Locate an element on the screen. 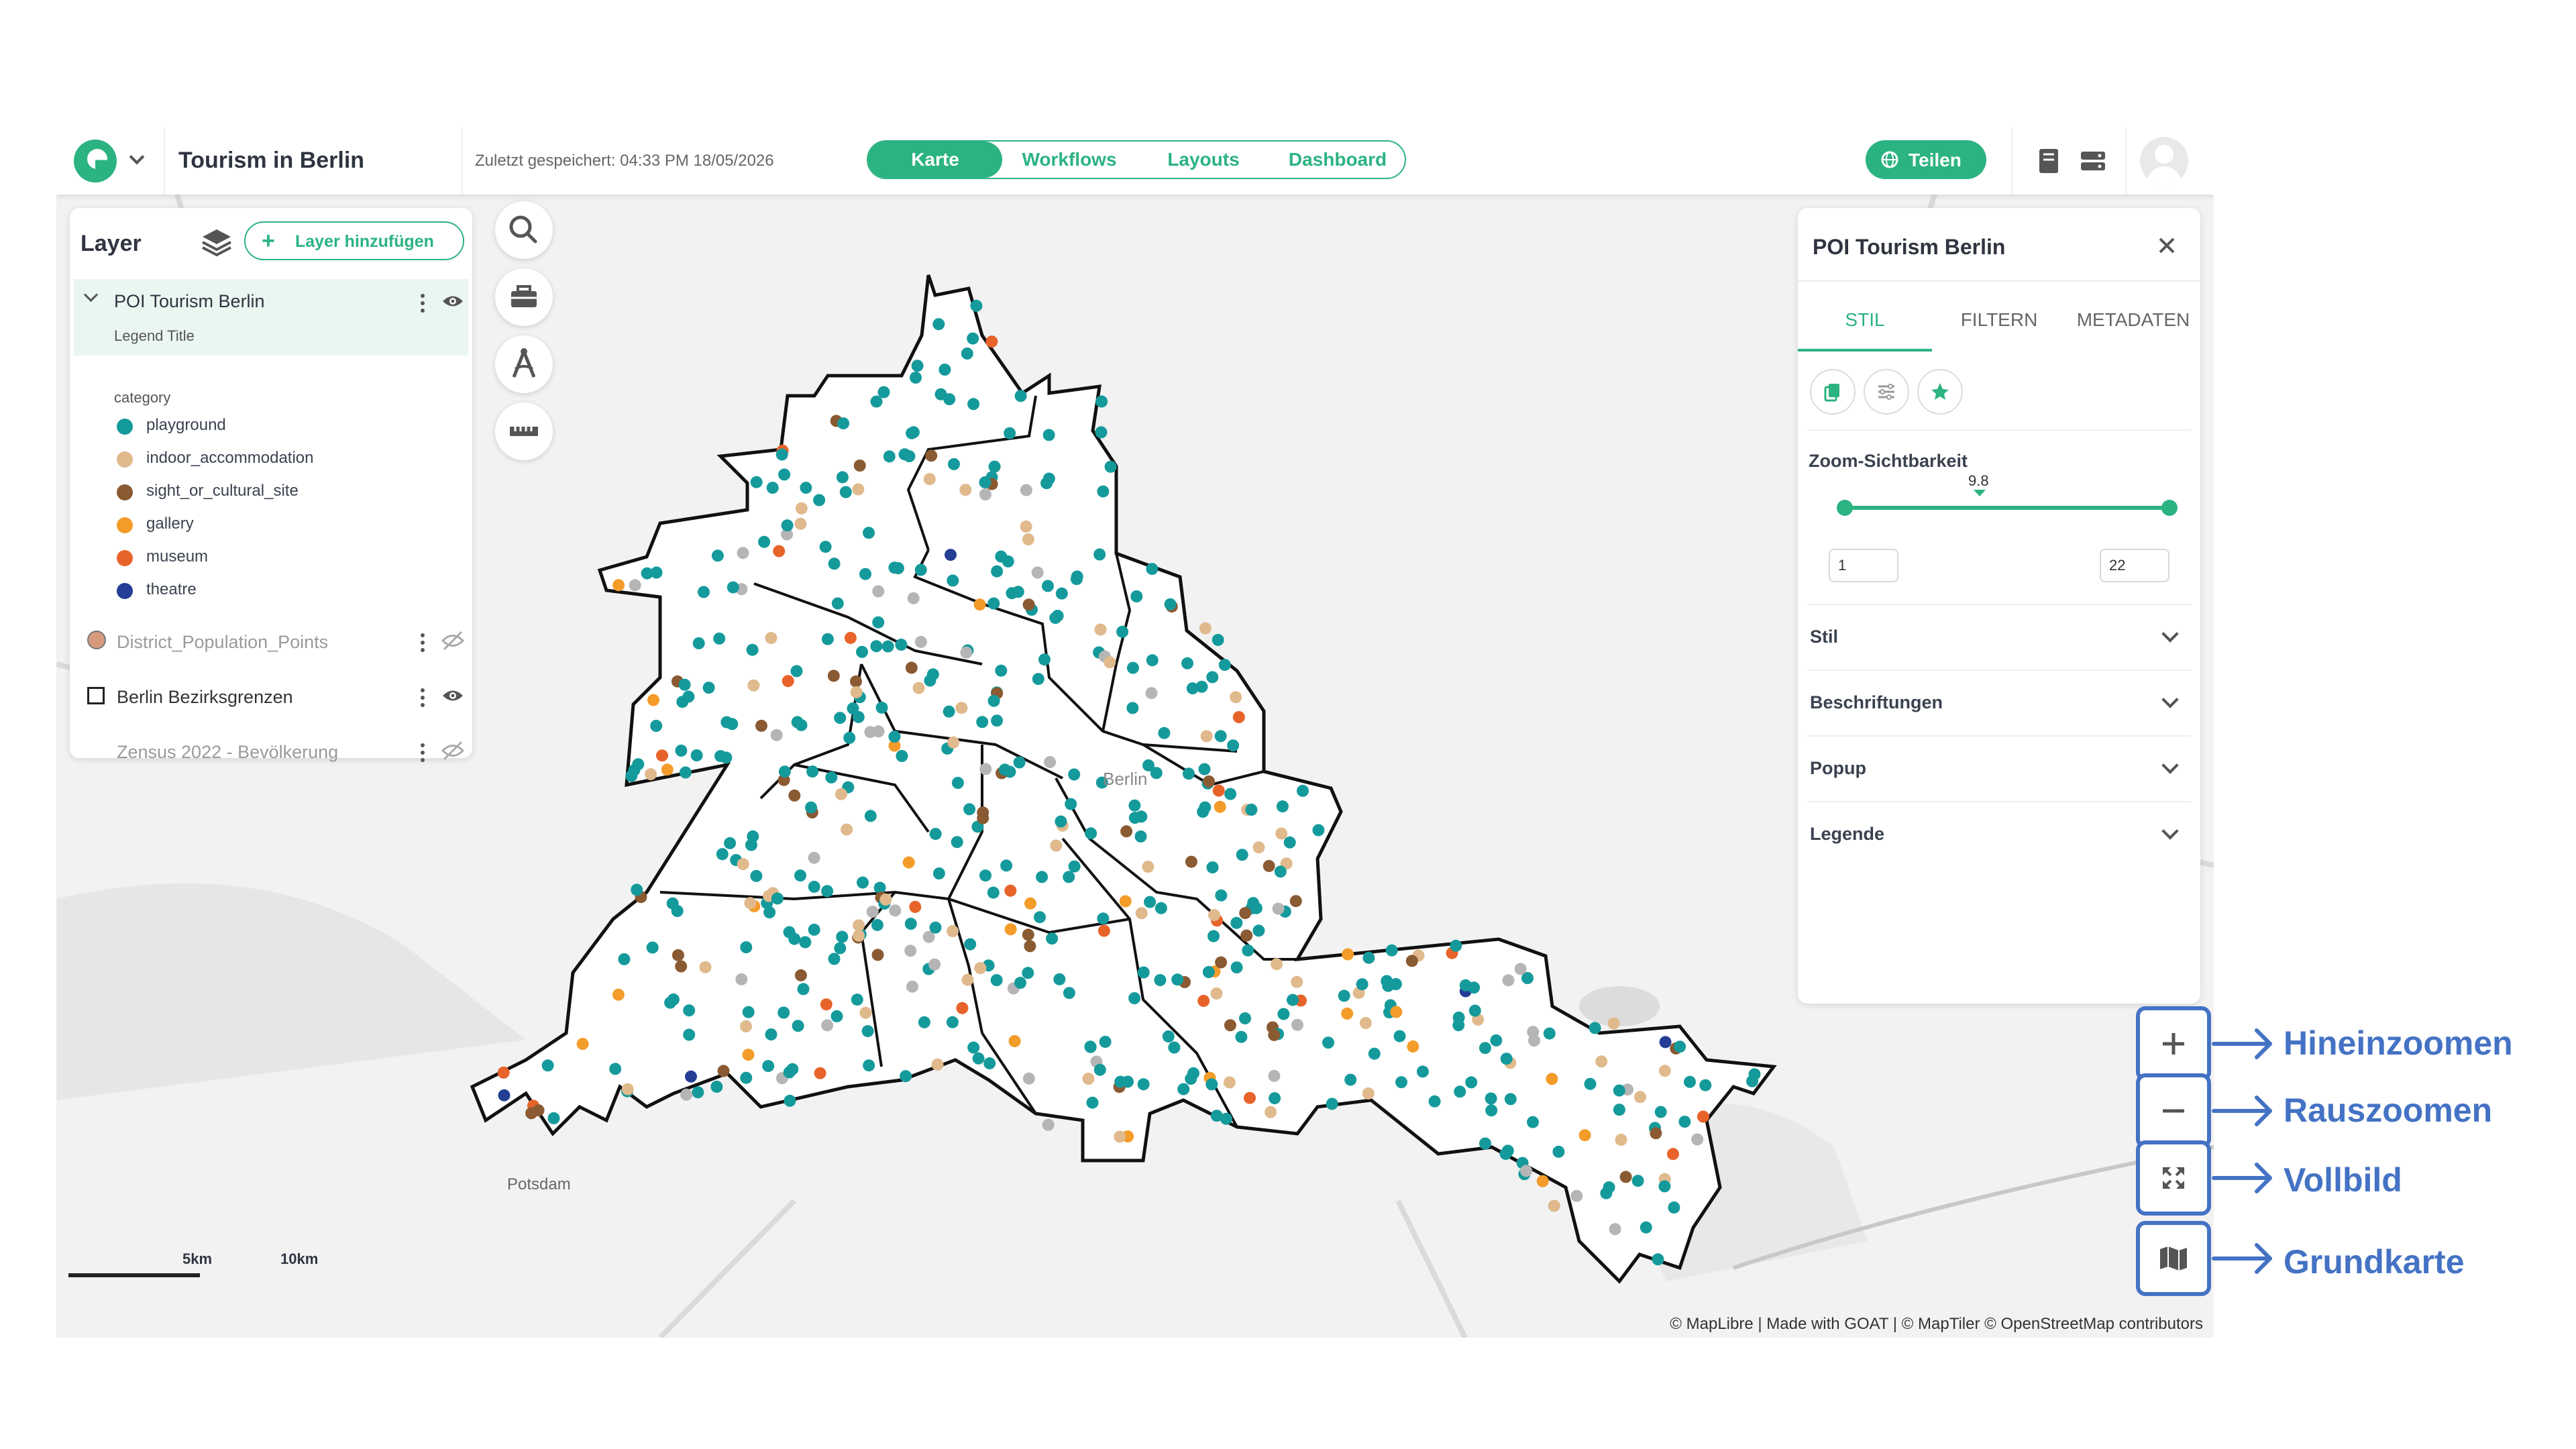 This screenshot has width=2576, height=1449. tab-stil: STIL is located at coordinates (1865, 327).